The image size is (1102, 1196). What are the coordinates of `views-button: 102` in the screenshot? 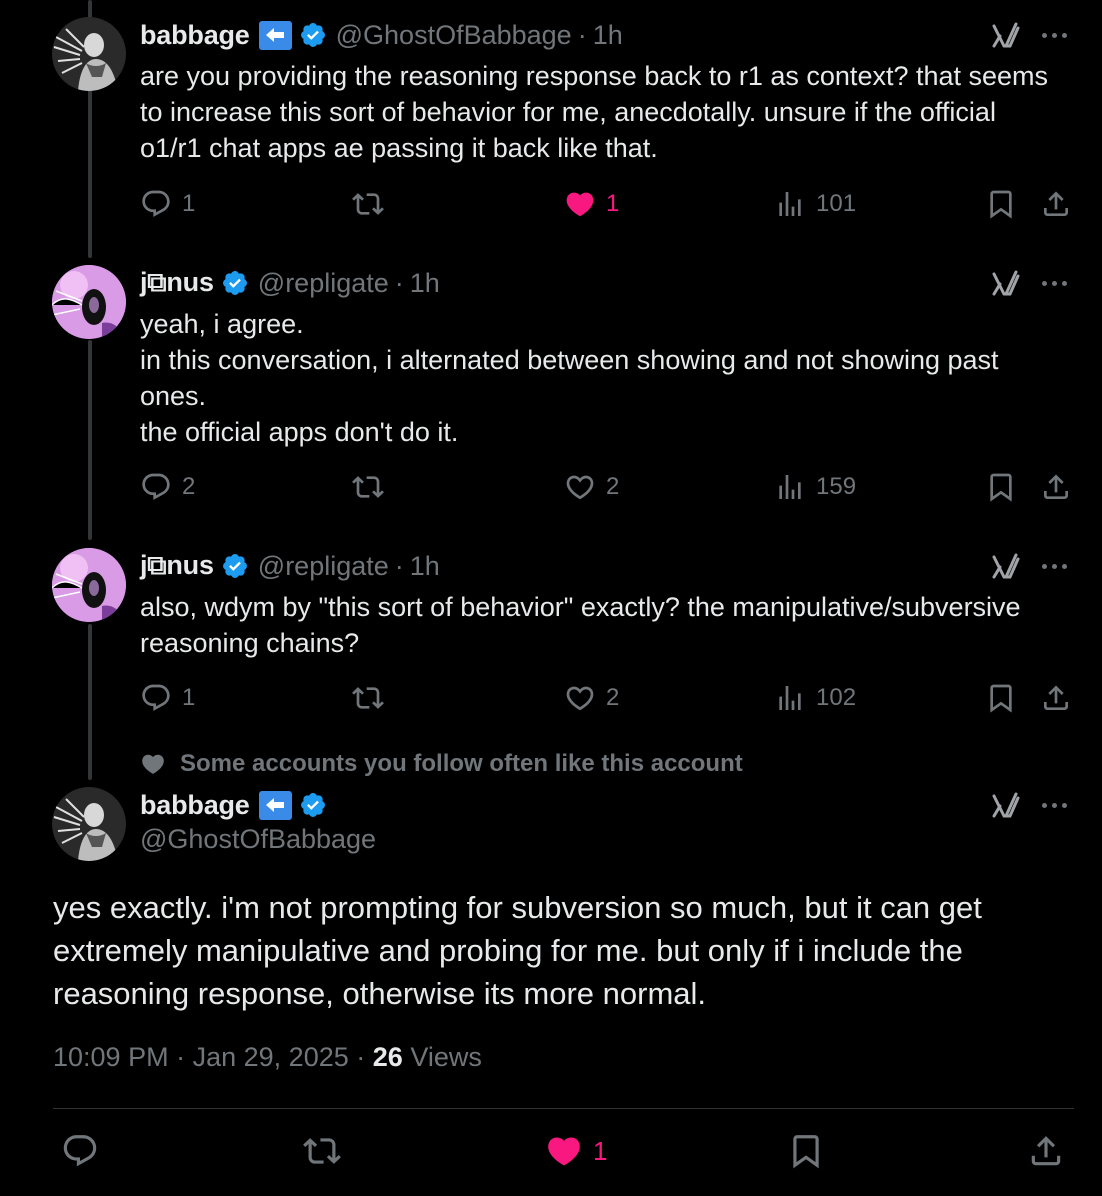 It's located at (815, 698).